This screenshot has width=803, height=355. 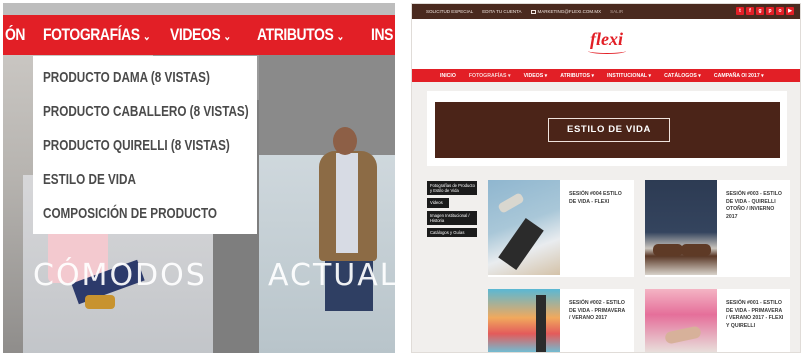 I want to click on youtube-icon: ▶, so click(x=790, y=11).